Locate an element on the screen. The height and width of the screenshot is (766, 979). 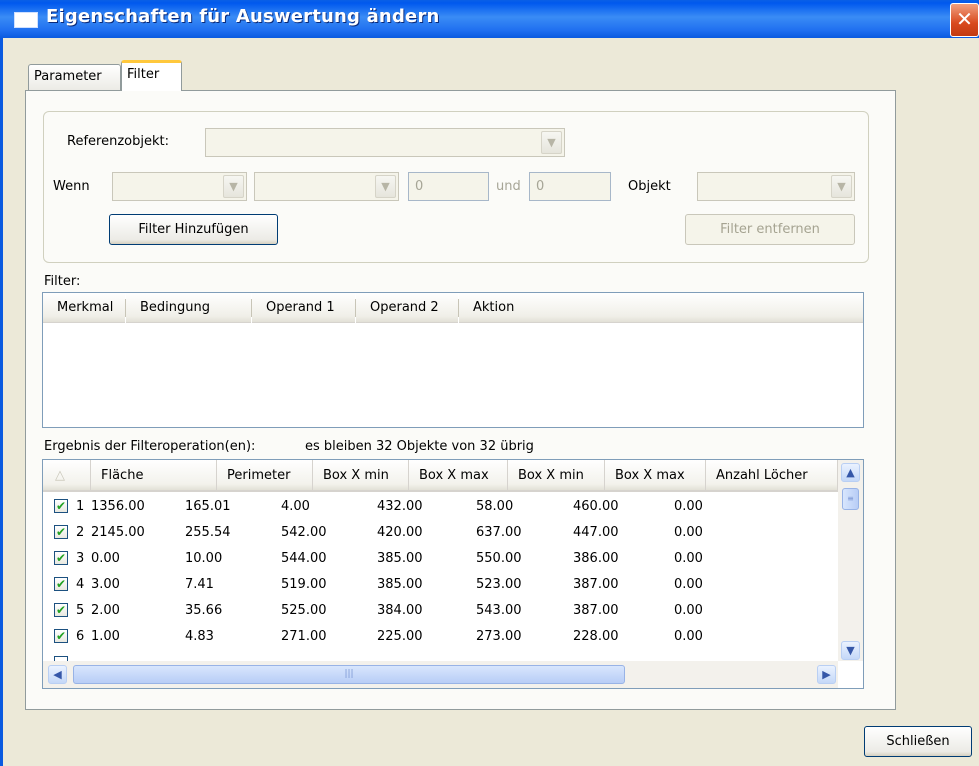
table-cell: 35.66 is located at coordinates (204, 610).